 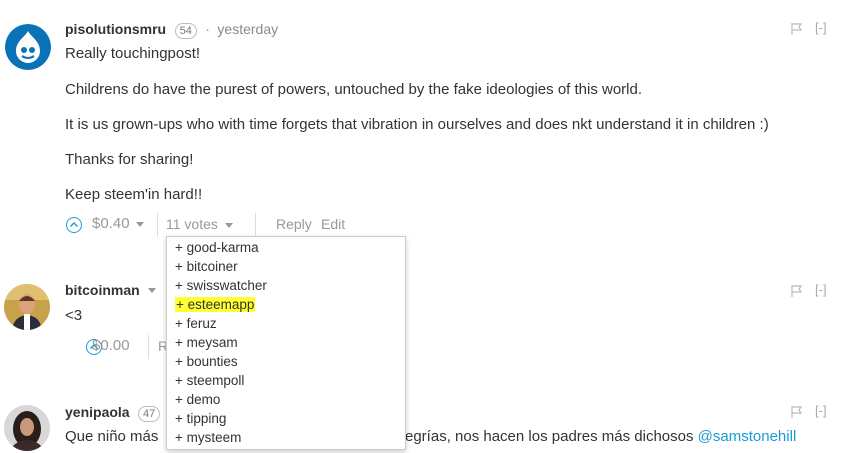 I want to click on payout-amount: $0.40, so click(x=118, y=223).